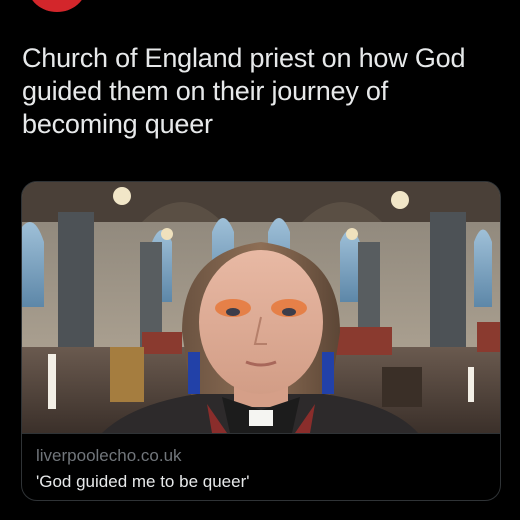 The width and height of the screenshot is (520, 520). What do you see at coordinates (109, 455) in the screenshot?
I see `card-domain: liverpoolecho.co.uk` at bounding box center [109, 455].